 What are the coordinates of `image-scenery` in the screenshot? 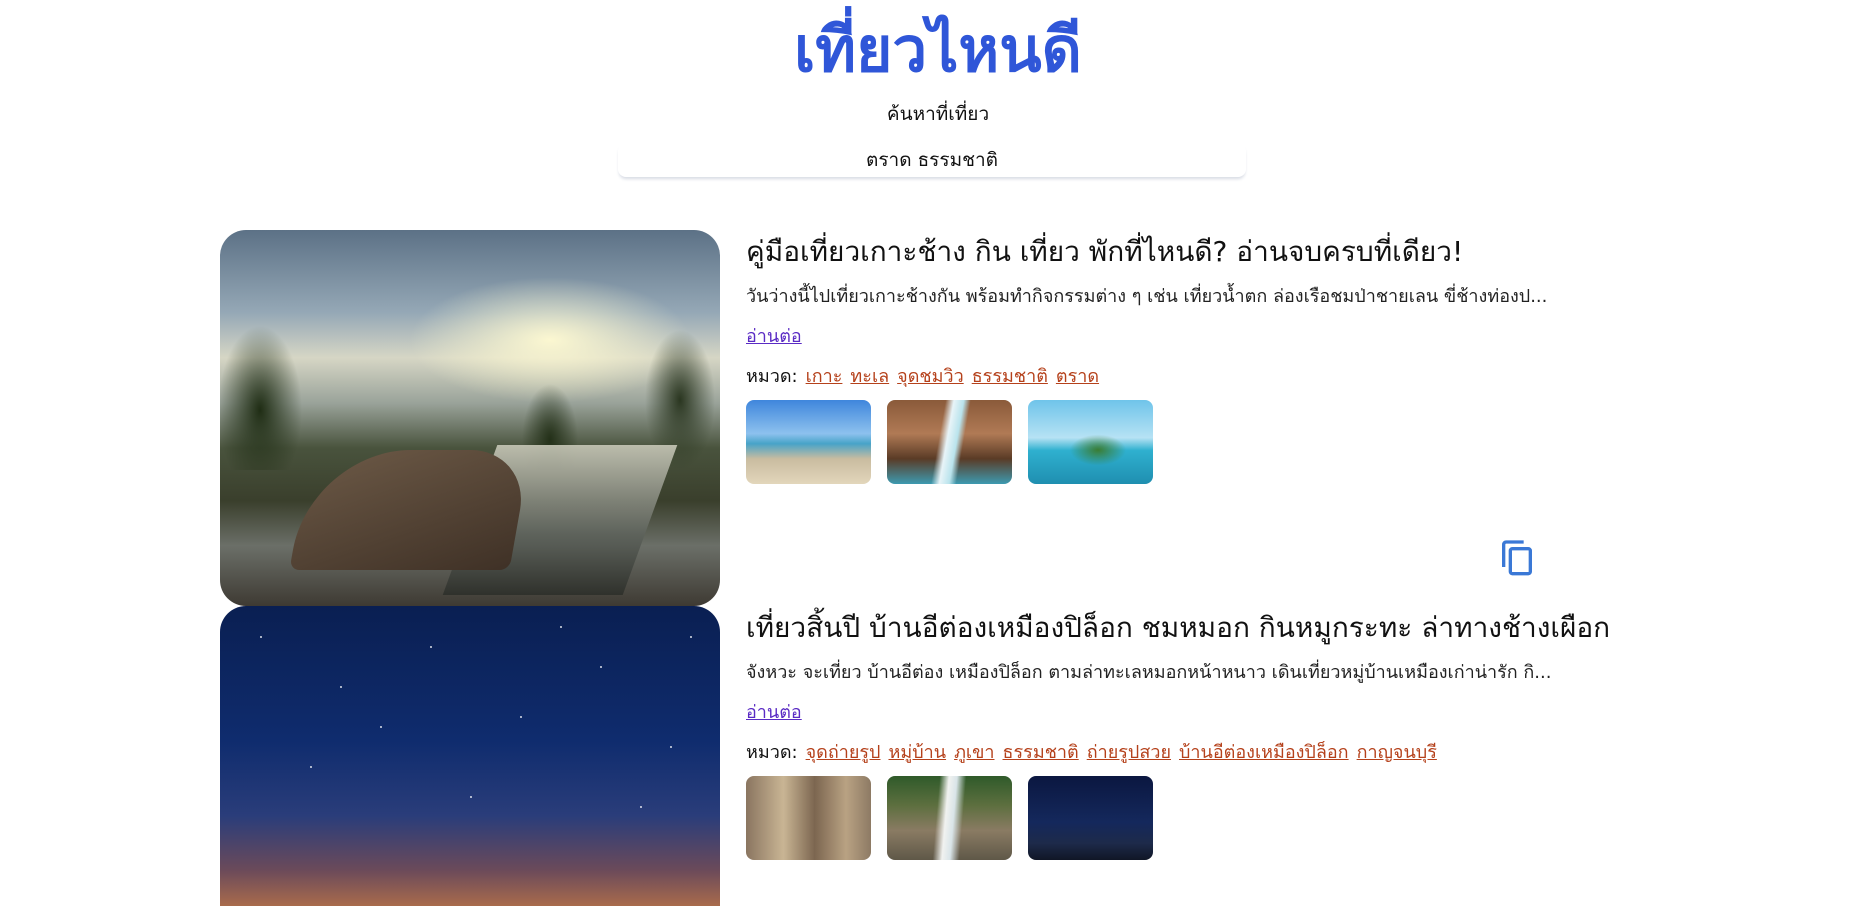 It's located at (470, 380).